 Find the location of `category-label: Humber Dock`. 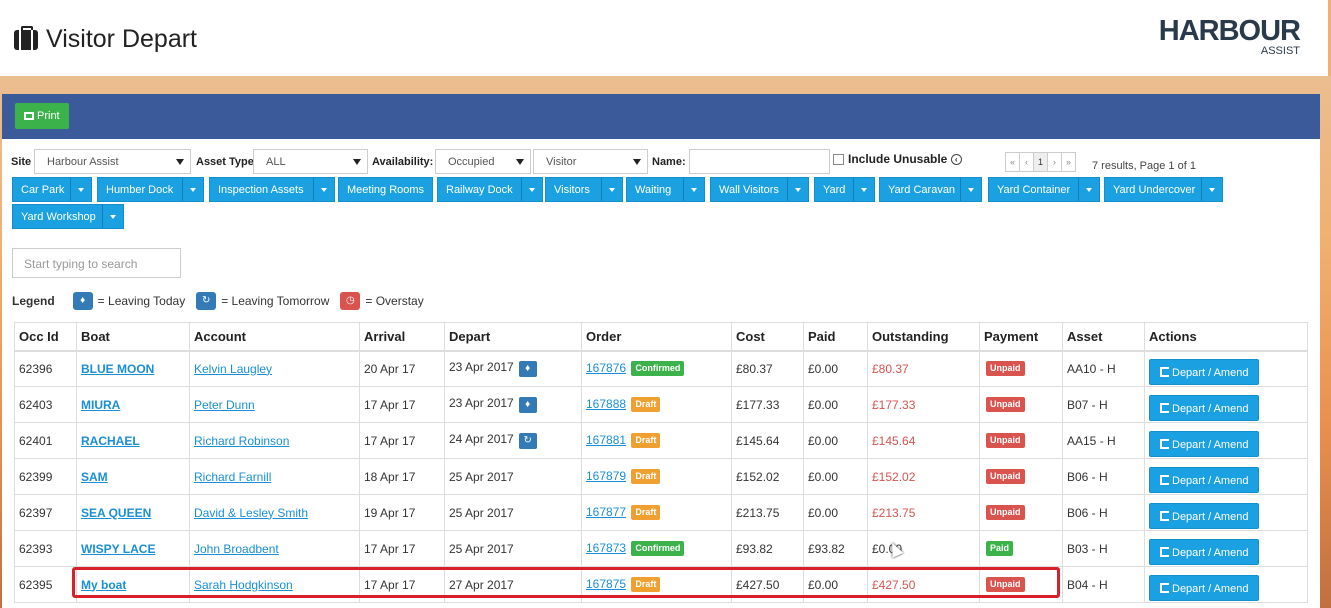

category-label: Humber Dock is located at coordinates (140, 190).